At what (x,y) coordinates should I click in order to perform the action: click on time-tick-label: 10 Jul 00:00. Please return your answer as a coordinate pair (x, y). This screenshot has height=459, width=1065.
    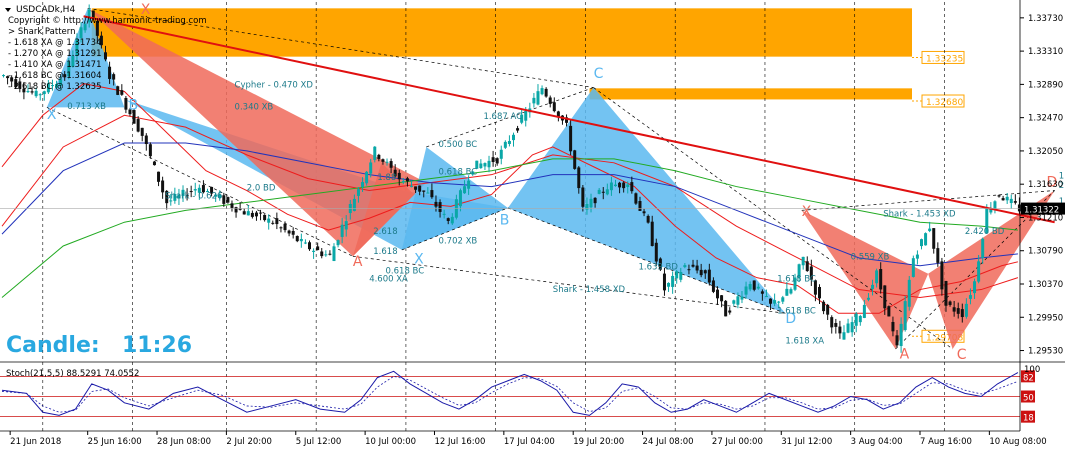
    Looking at the image, I should click on (390, 442).